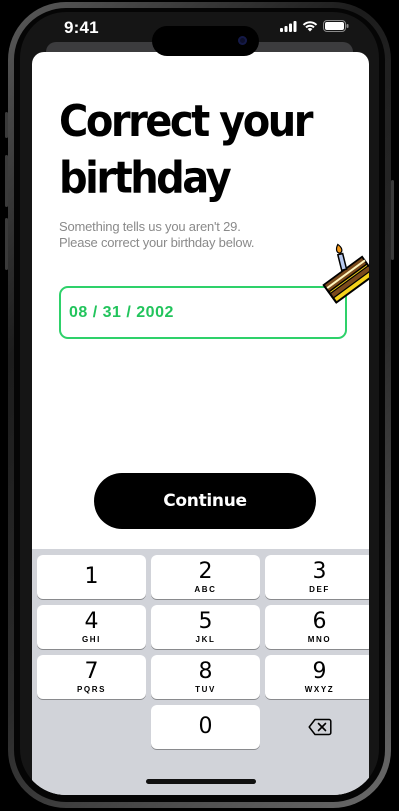 This screenshot has height=811, width=399. What do you see at coordinates (6, 244) in the screenshot?
I see `volume-down-button` at bounding box center [6, 244].